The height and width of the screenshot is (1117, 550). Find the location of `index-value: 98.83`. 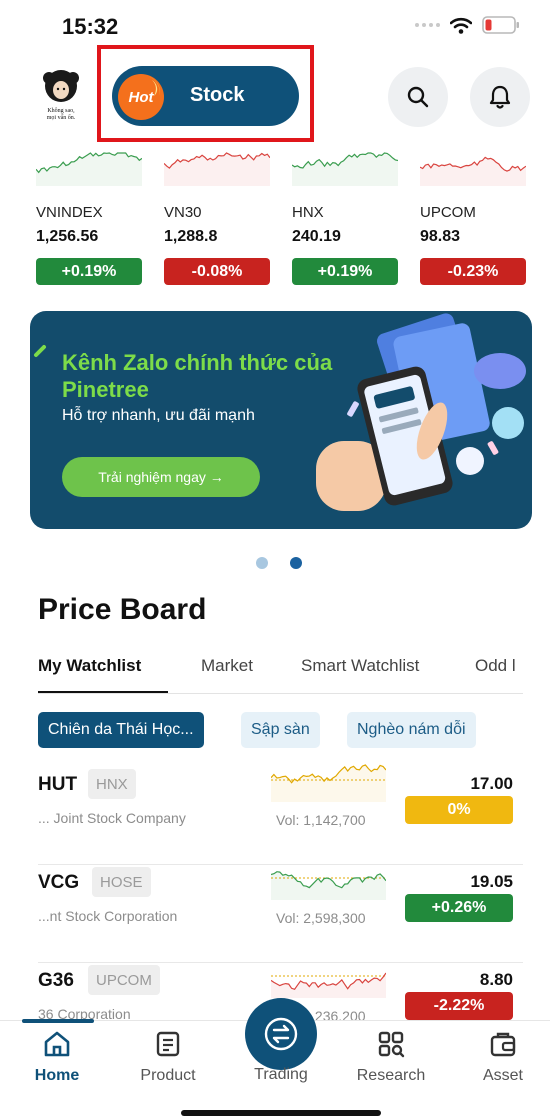

index-value: 98.83 is located at coordinates (440, 236).